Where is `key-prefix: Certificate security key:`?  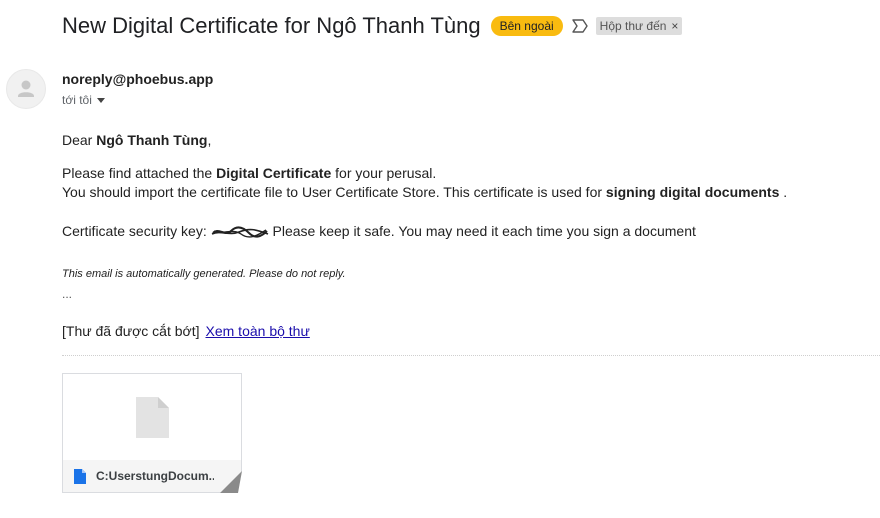 key-prefix: Certificate security key: is located at coordinates (136, 231).